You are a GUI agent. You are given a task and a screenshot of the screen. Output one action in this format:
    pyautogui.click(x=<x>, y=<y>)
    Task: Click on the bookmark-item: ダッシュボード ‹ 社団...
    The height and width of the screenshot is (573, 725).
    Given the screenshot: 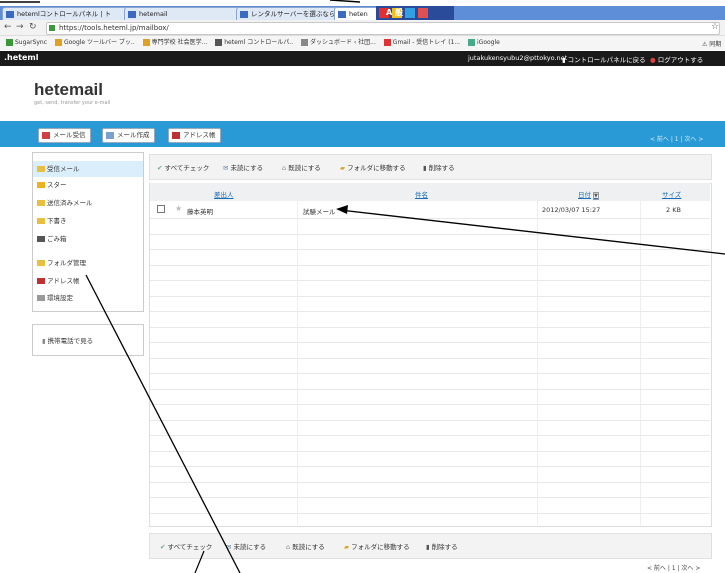 What is the action you would take?
    pyautogui.click(x=338, y=42)
    